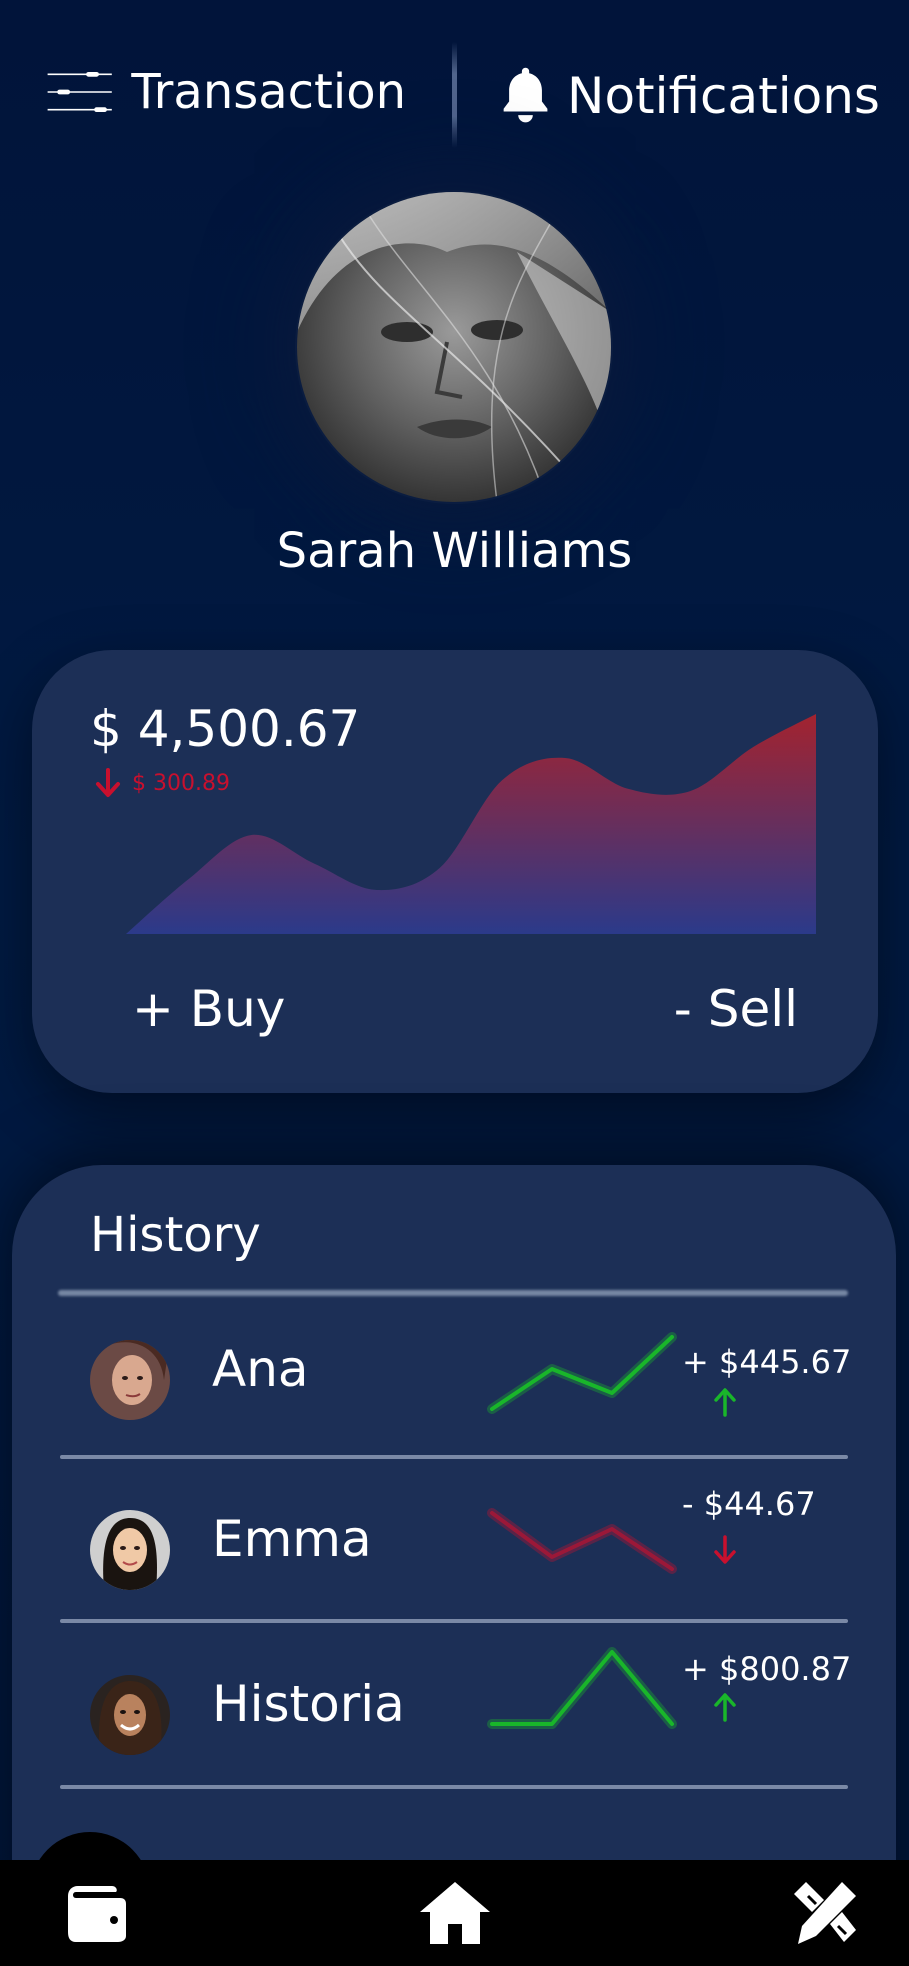 This screenshot has height=1966, width=909. What do you see at coordinates (454, 95) in the screenshot?
I see `header-divider` at bounding box center [454, 95].